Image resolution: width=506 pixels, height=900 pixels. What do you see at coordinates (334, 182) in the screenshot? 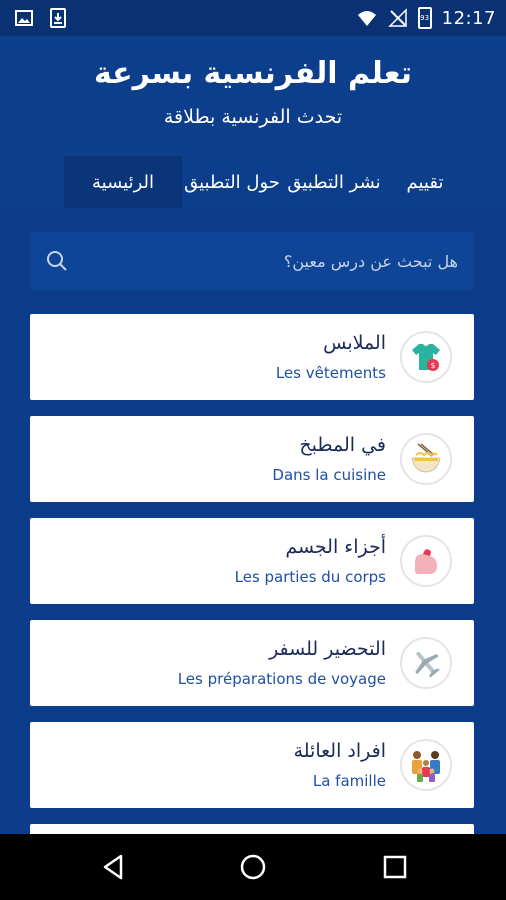
I see `tab-share: نشر التطبيق` at bounding box center [334, 182].